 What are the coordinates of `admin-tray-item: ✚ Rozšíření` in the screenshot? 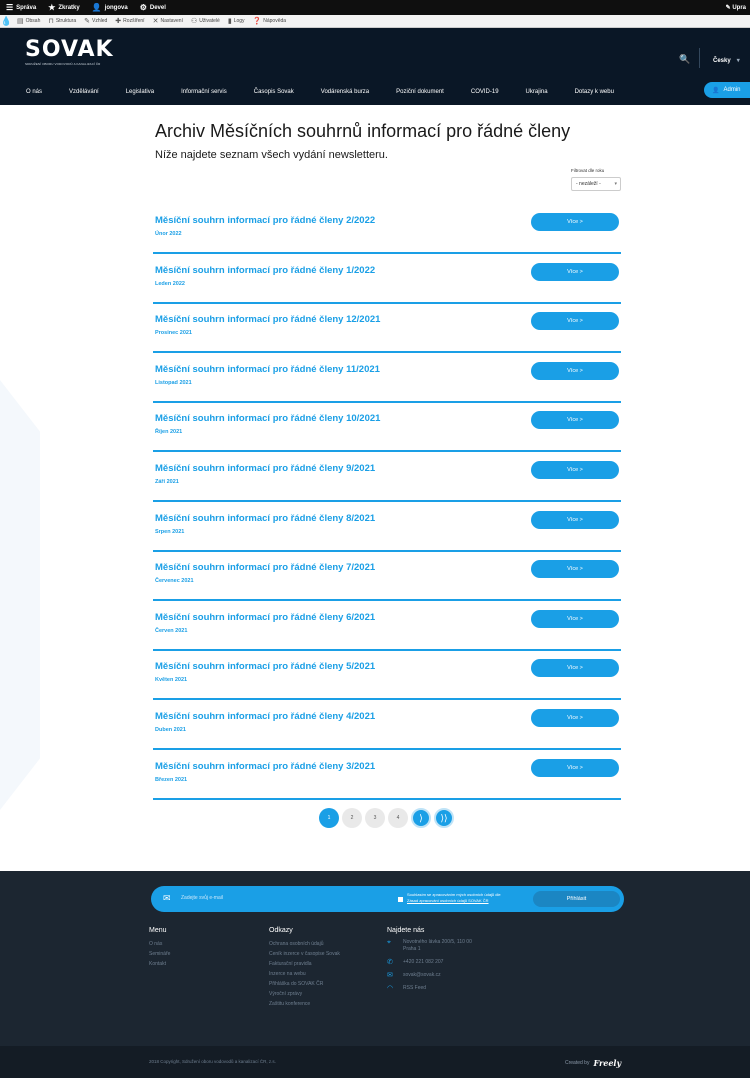 It's located at (129, 21).